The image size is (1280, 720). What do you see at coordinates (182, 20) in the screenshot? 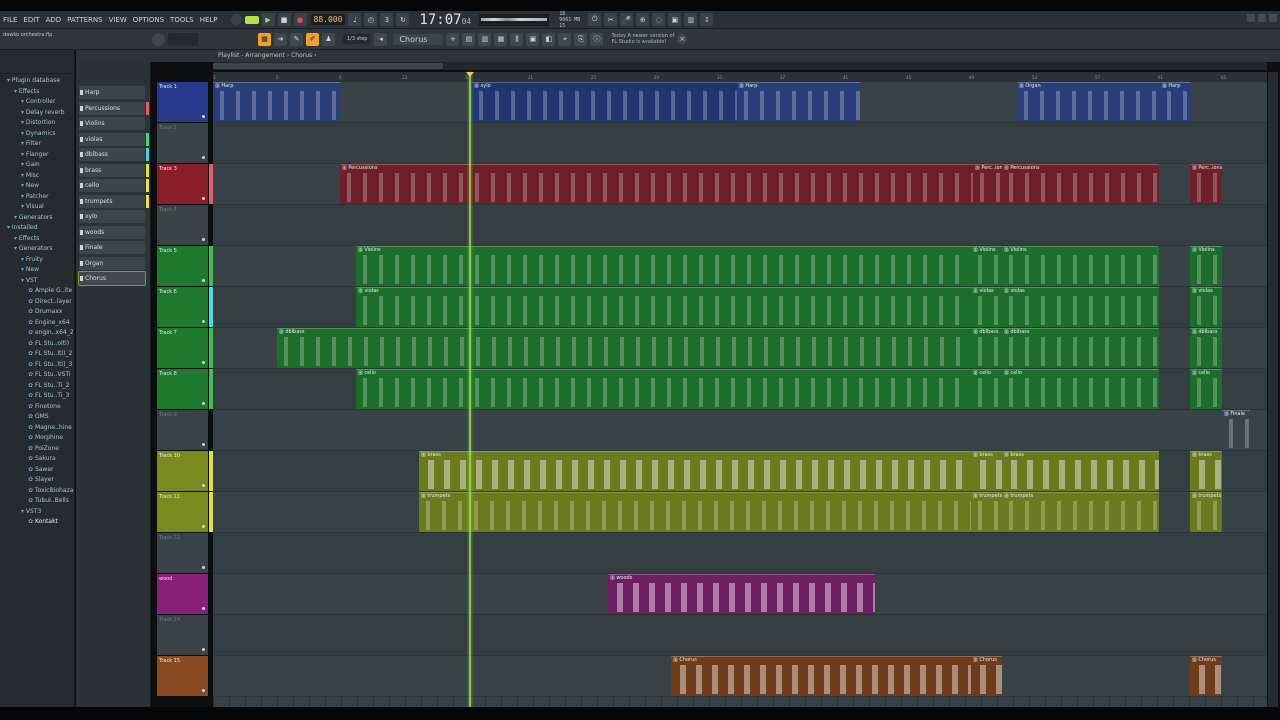
I see `menu-tools: TOOLS` at bounding box center [182, 20].